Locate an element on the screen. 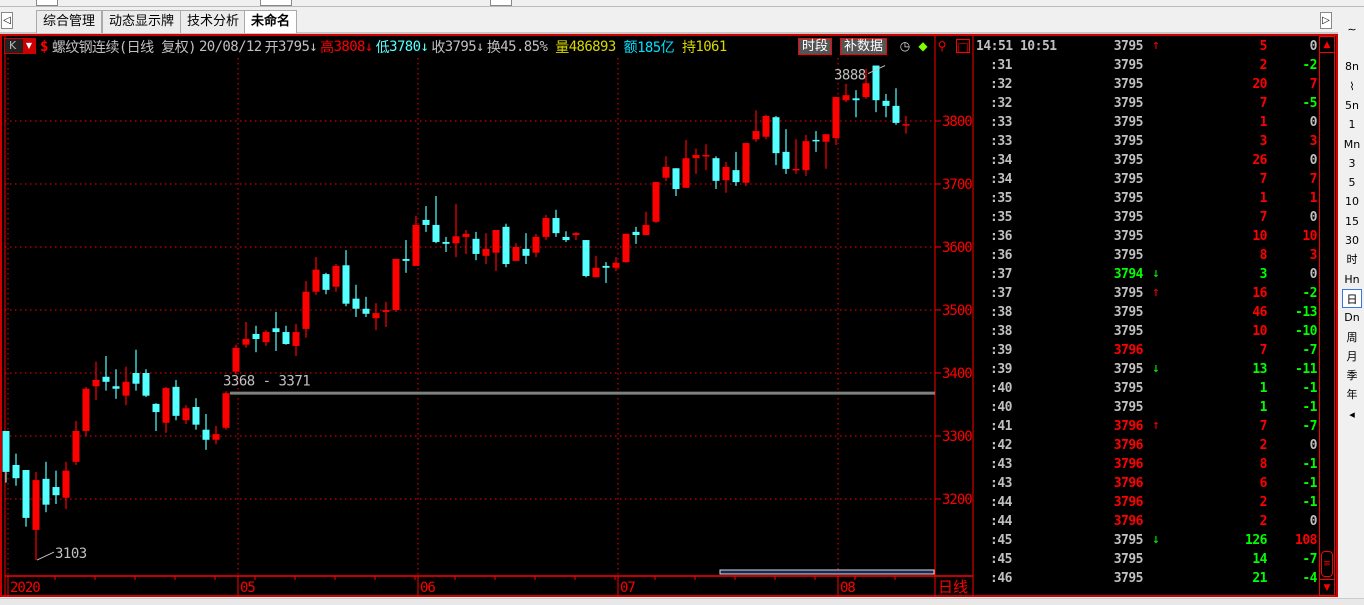 This screenshot has width=1364, height=605. tick-time: :32 is located at coordinates (1001, 103).